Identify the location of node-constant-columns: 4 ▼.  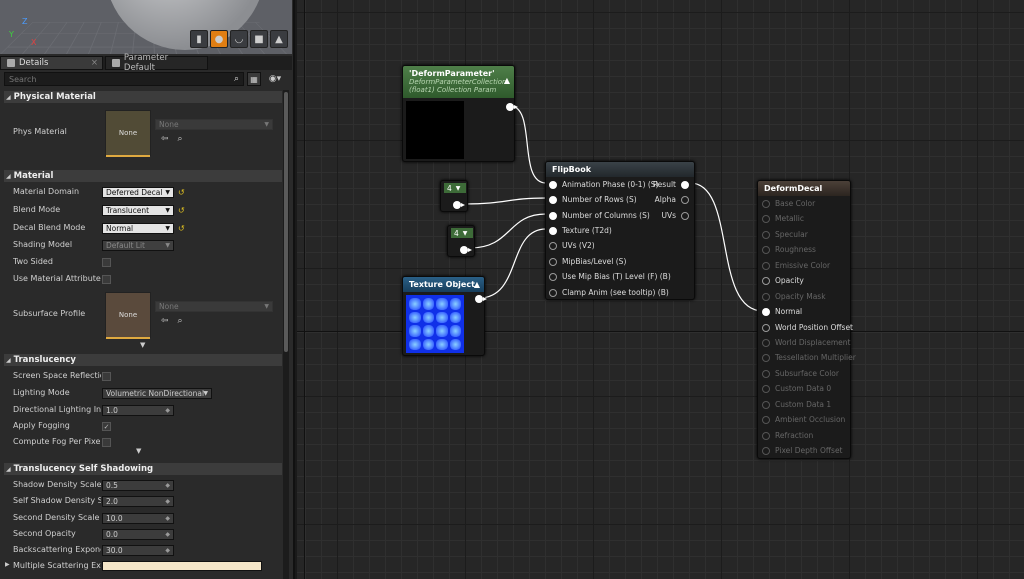
(461, 241).